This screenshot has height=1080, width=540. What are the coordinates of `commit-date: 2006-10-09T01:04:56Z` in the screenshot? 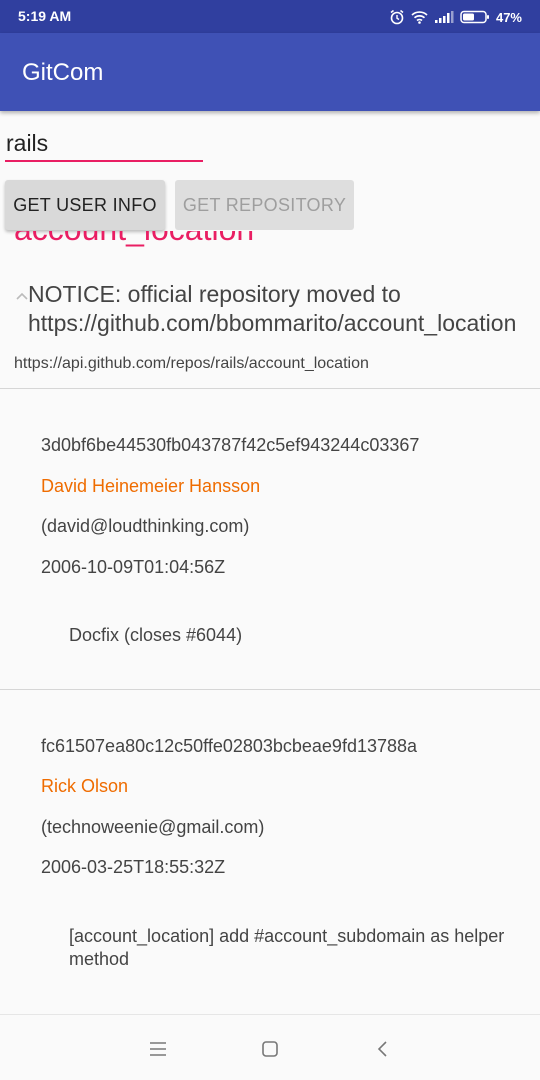 It's located at (133, 567).